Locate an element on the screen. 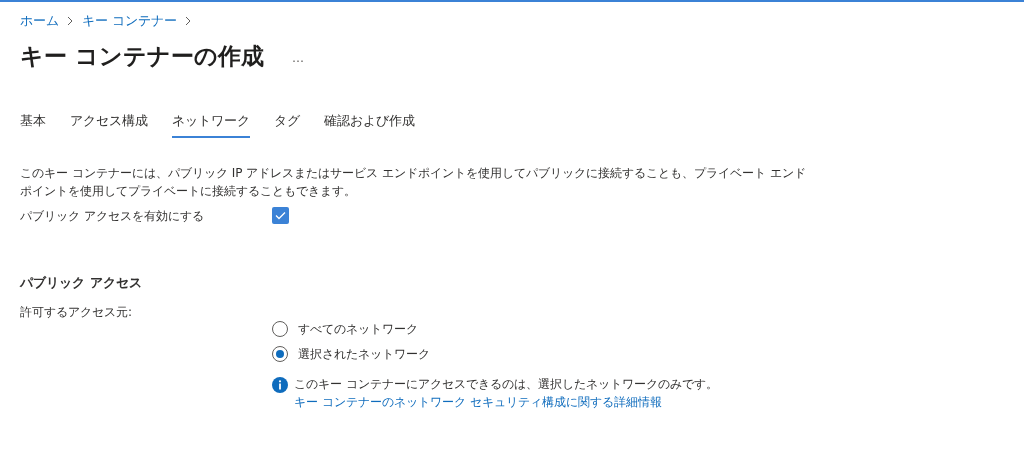  description-text: このキー コンテナーには、パブリック IP アドレスまたはサービス エンドポイントを使用してパブリックに接続することも、プライベート エンドポイントを使用してプライベートに接続することもできます。 is located at coordinates (413, 182).